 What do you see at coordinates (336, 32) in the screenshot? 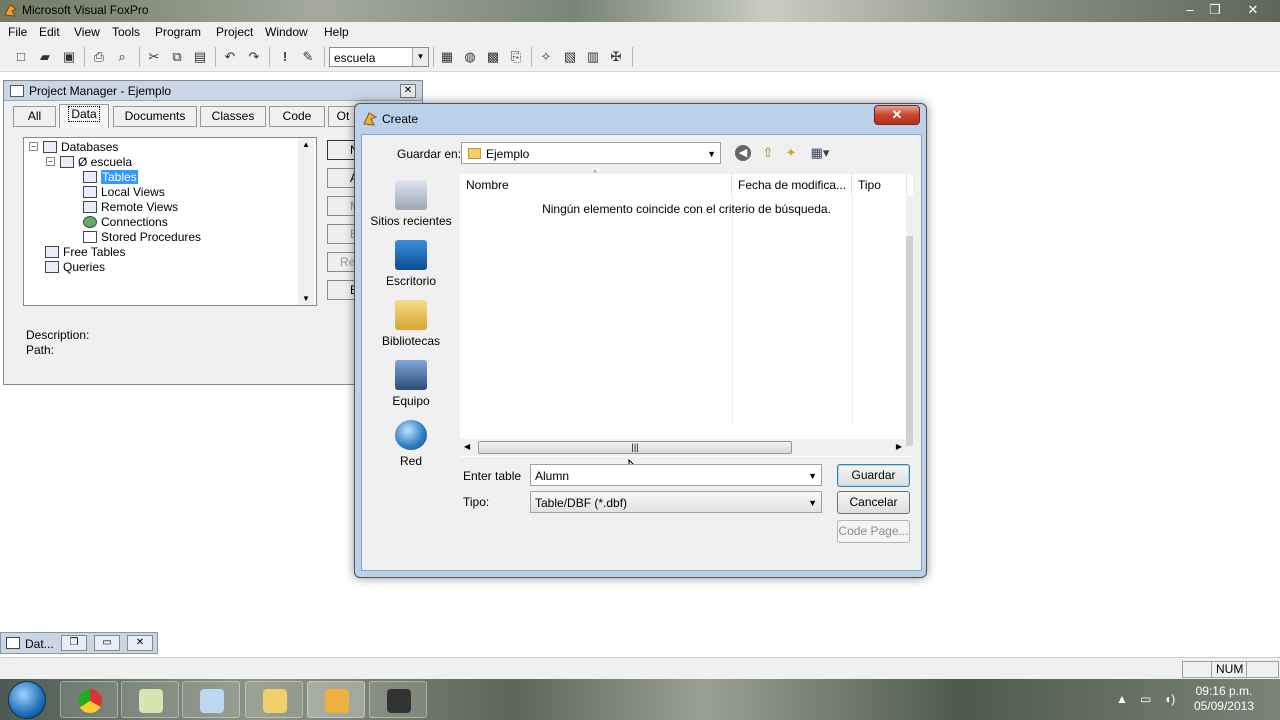
I see `menu-help: Help` at bounding box center [336, 32].